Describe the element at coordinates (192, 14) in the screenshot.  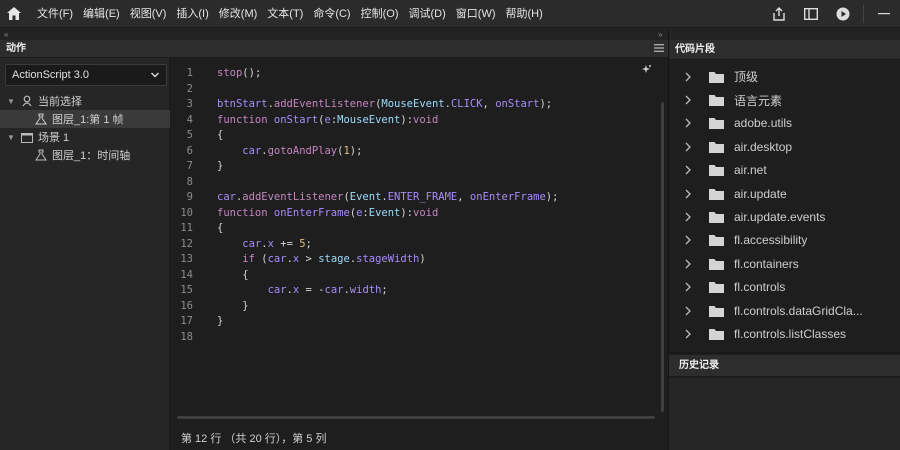
I see `menu-item: 插入(I)` at that location.